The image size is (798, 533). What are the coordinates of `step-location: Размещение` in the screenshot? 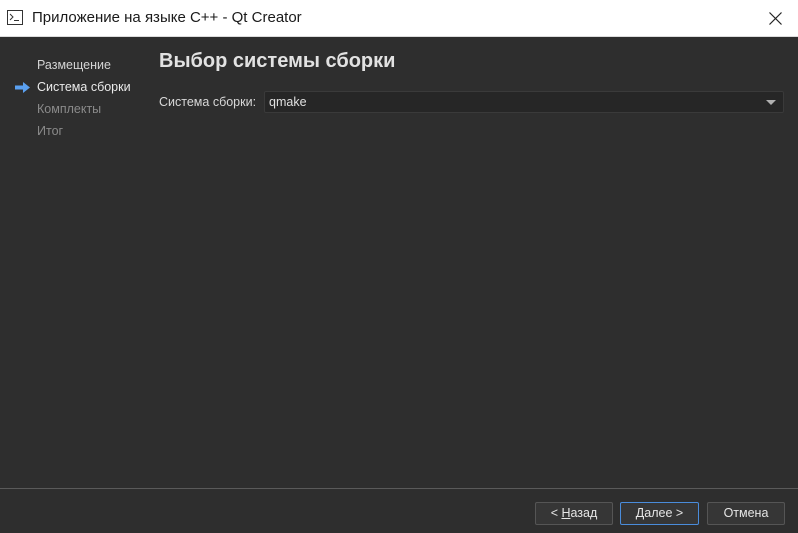 It's located at (75, 65).